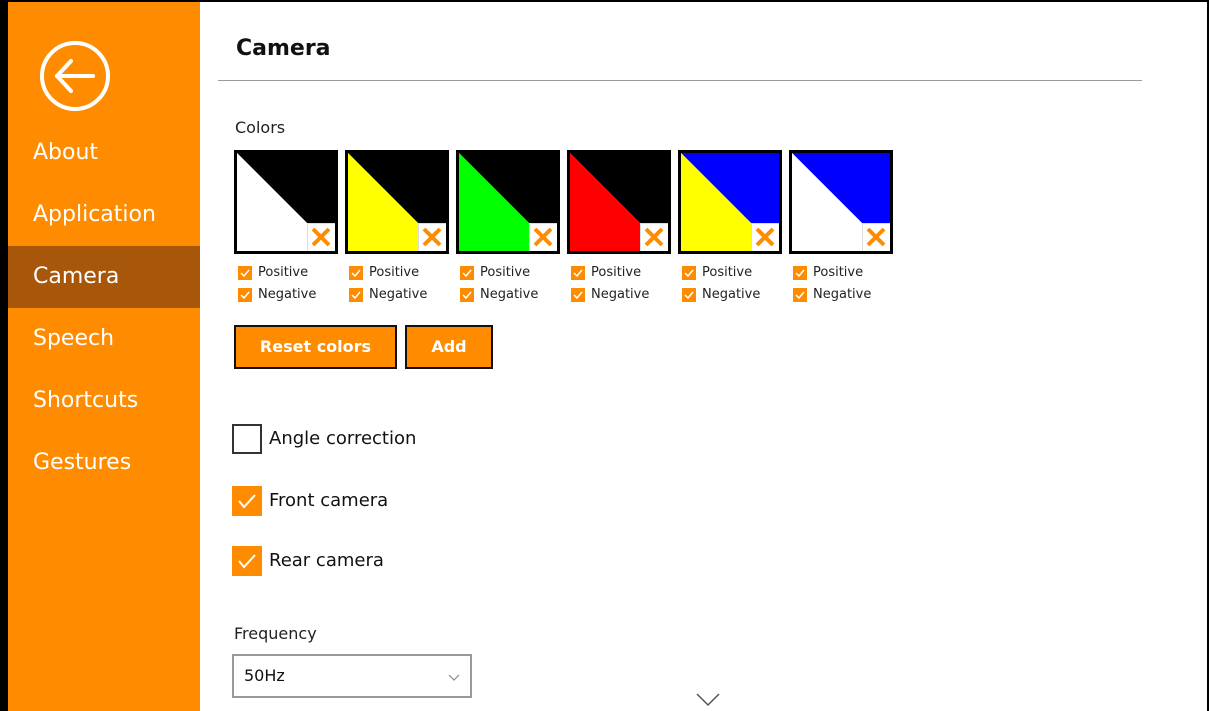  What do you see at coordinates (275, 633) in the screenshot?
I see `frequency-label: Frequency` at bounding box center [275, 633].